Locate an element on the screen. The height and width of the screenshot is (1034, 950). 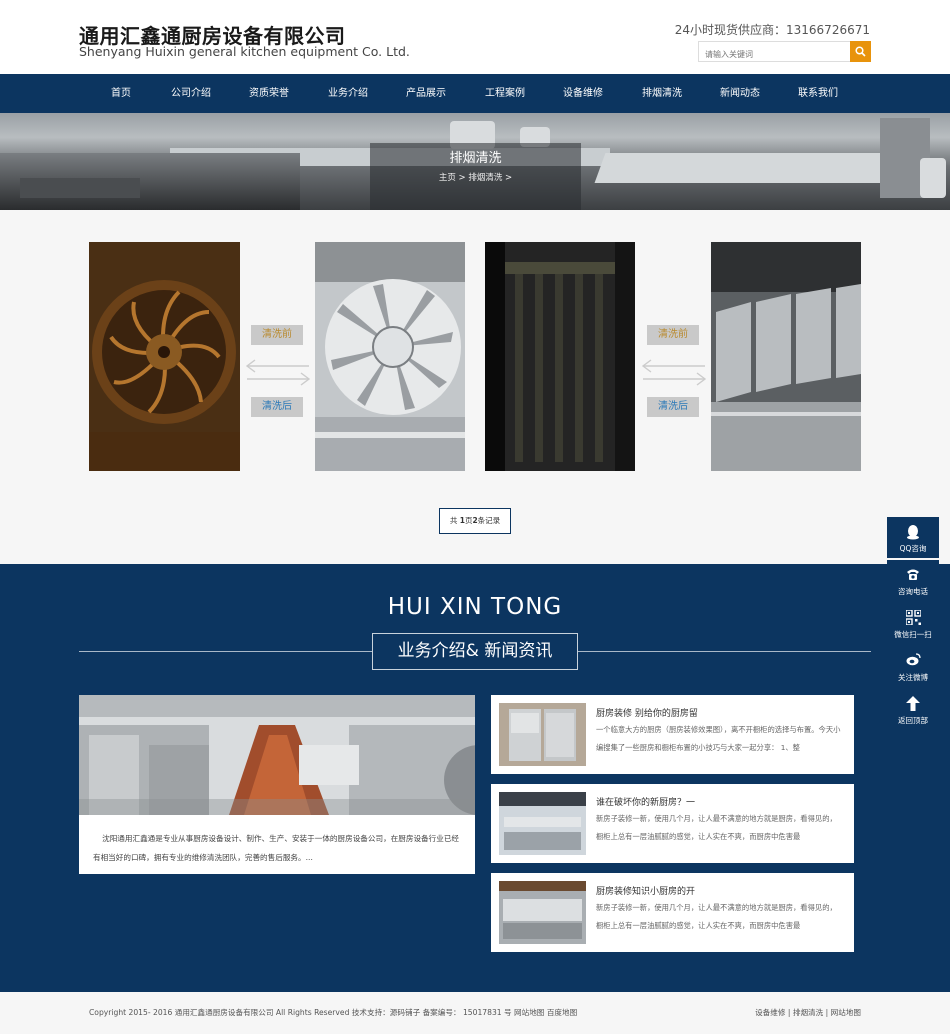
page-banner: 排烟清洗 主页 > 排烟清洗 > is located at coordinates (475, 161).